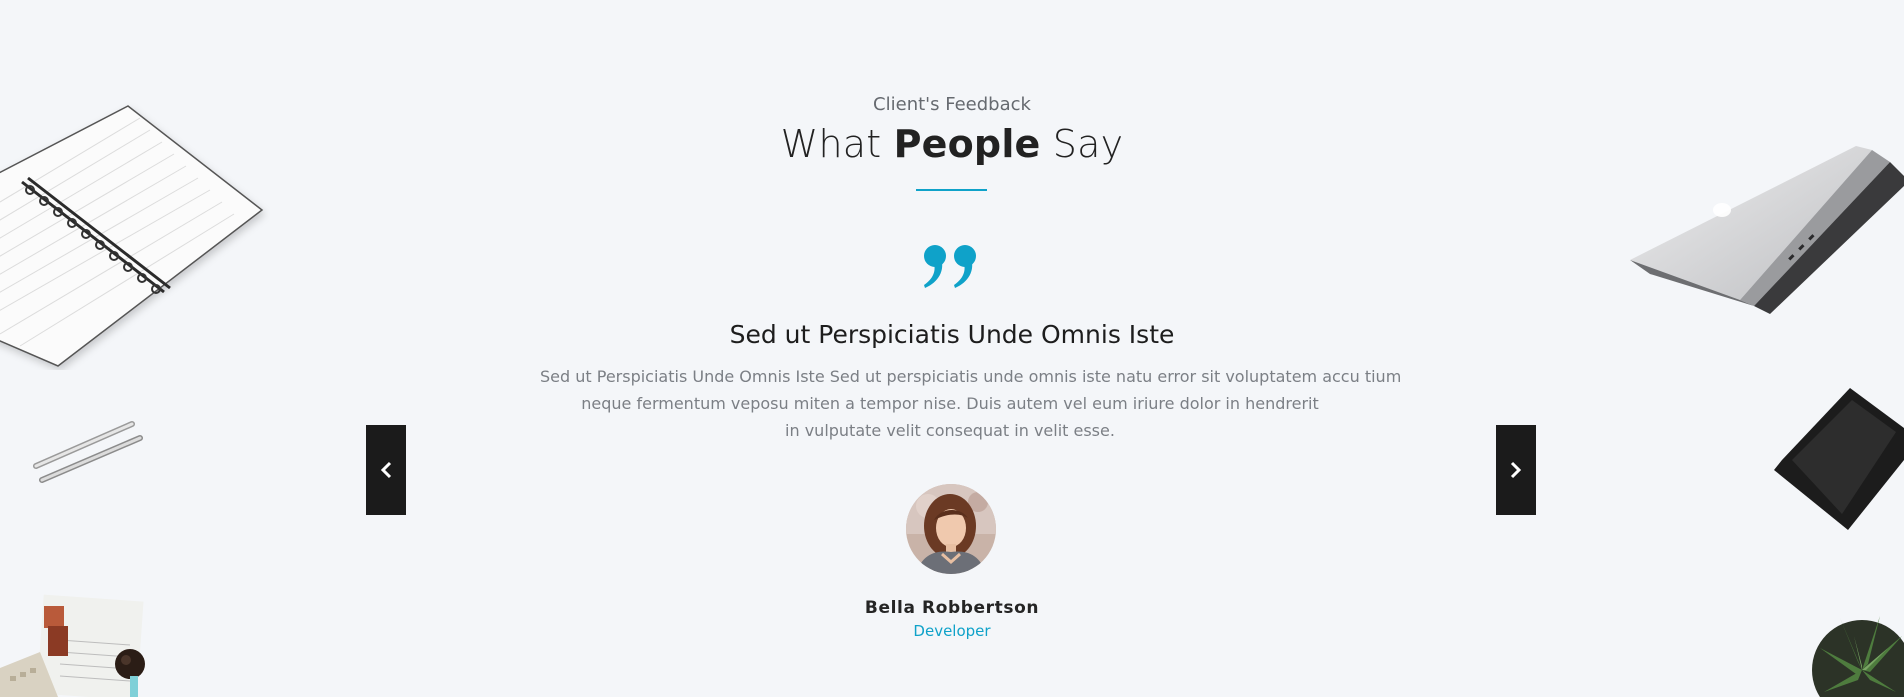 The image size is (1904, 697). I want to click on author-role: Developer, so click(952, 631).